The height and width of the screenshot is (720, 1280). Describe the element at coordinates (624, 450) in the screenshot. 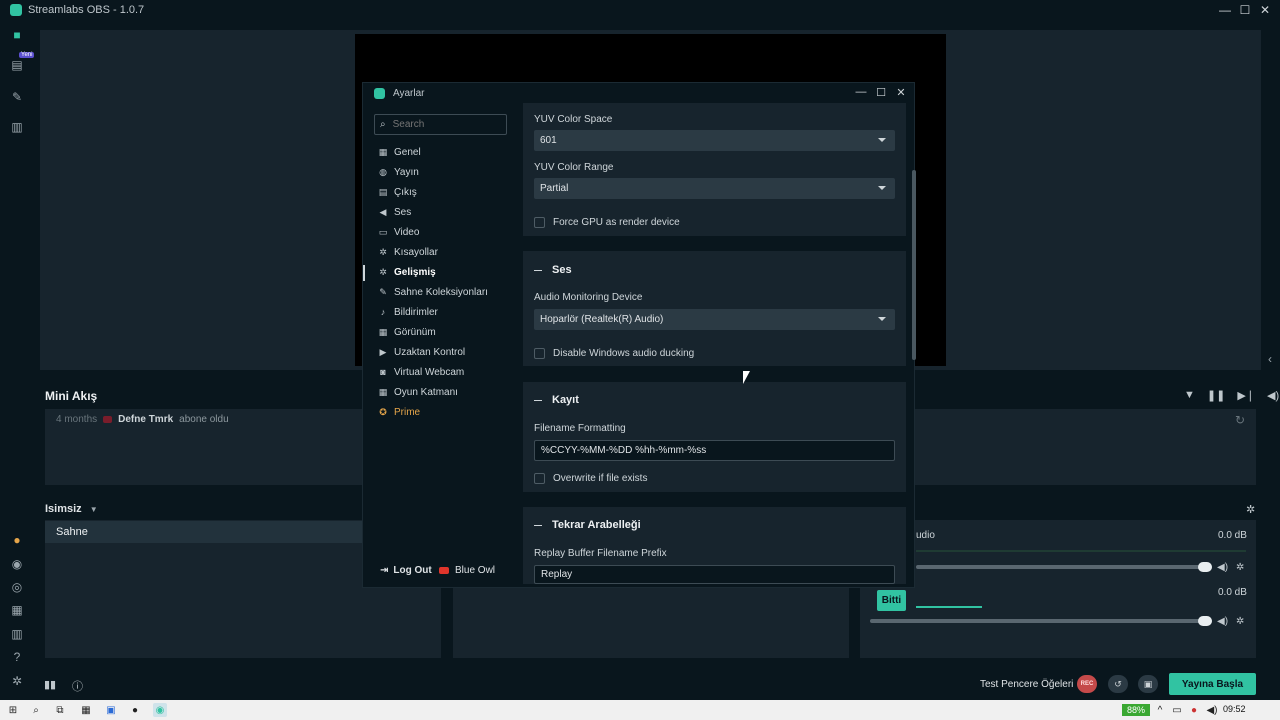

I see `filename-format-value: %CCYY-%MM-%DD %hh-%mm-%ss` at that location.